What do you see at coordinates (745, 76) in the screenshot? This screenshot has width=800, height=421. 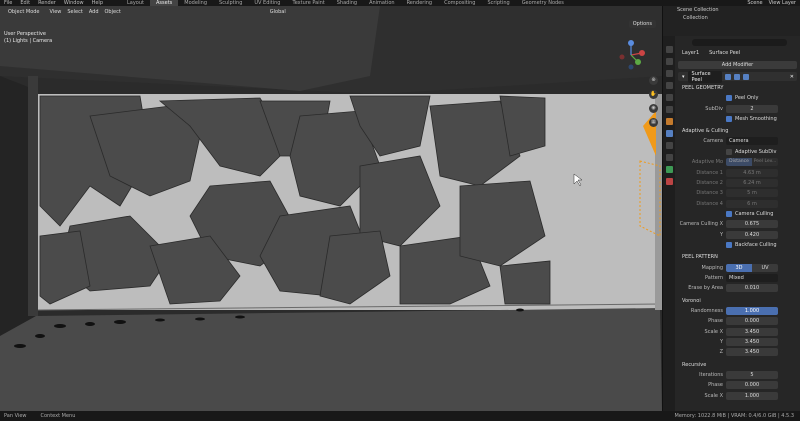 I see `render-toggle-icon` at bounding box center [745, 76].